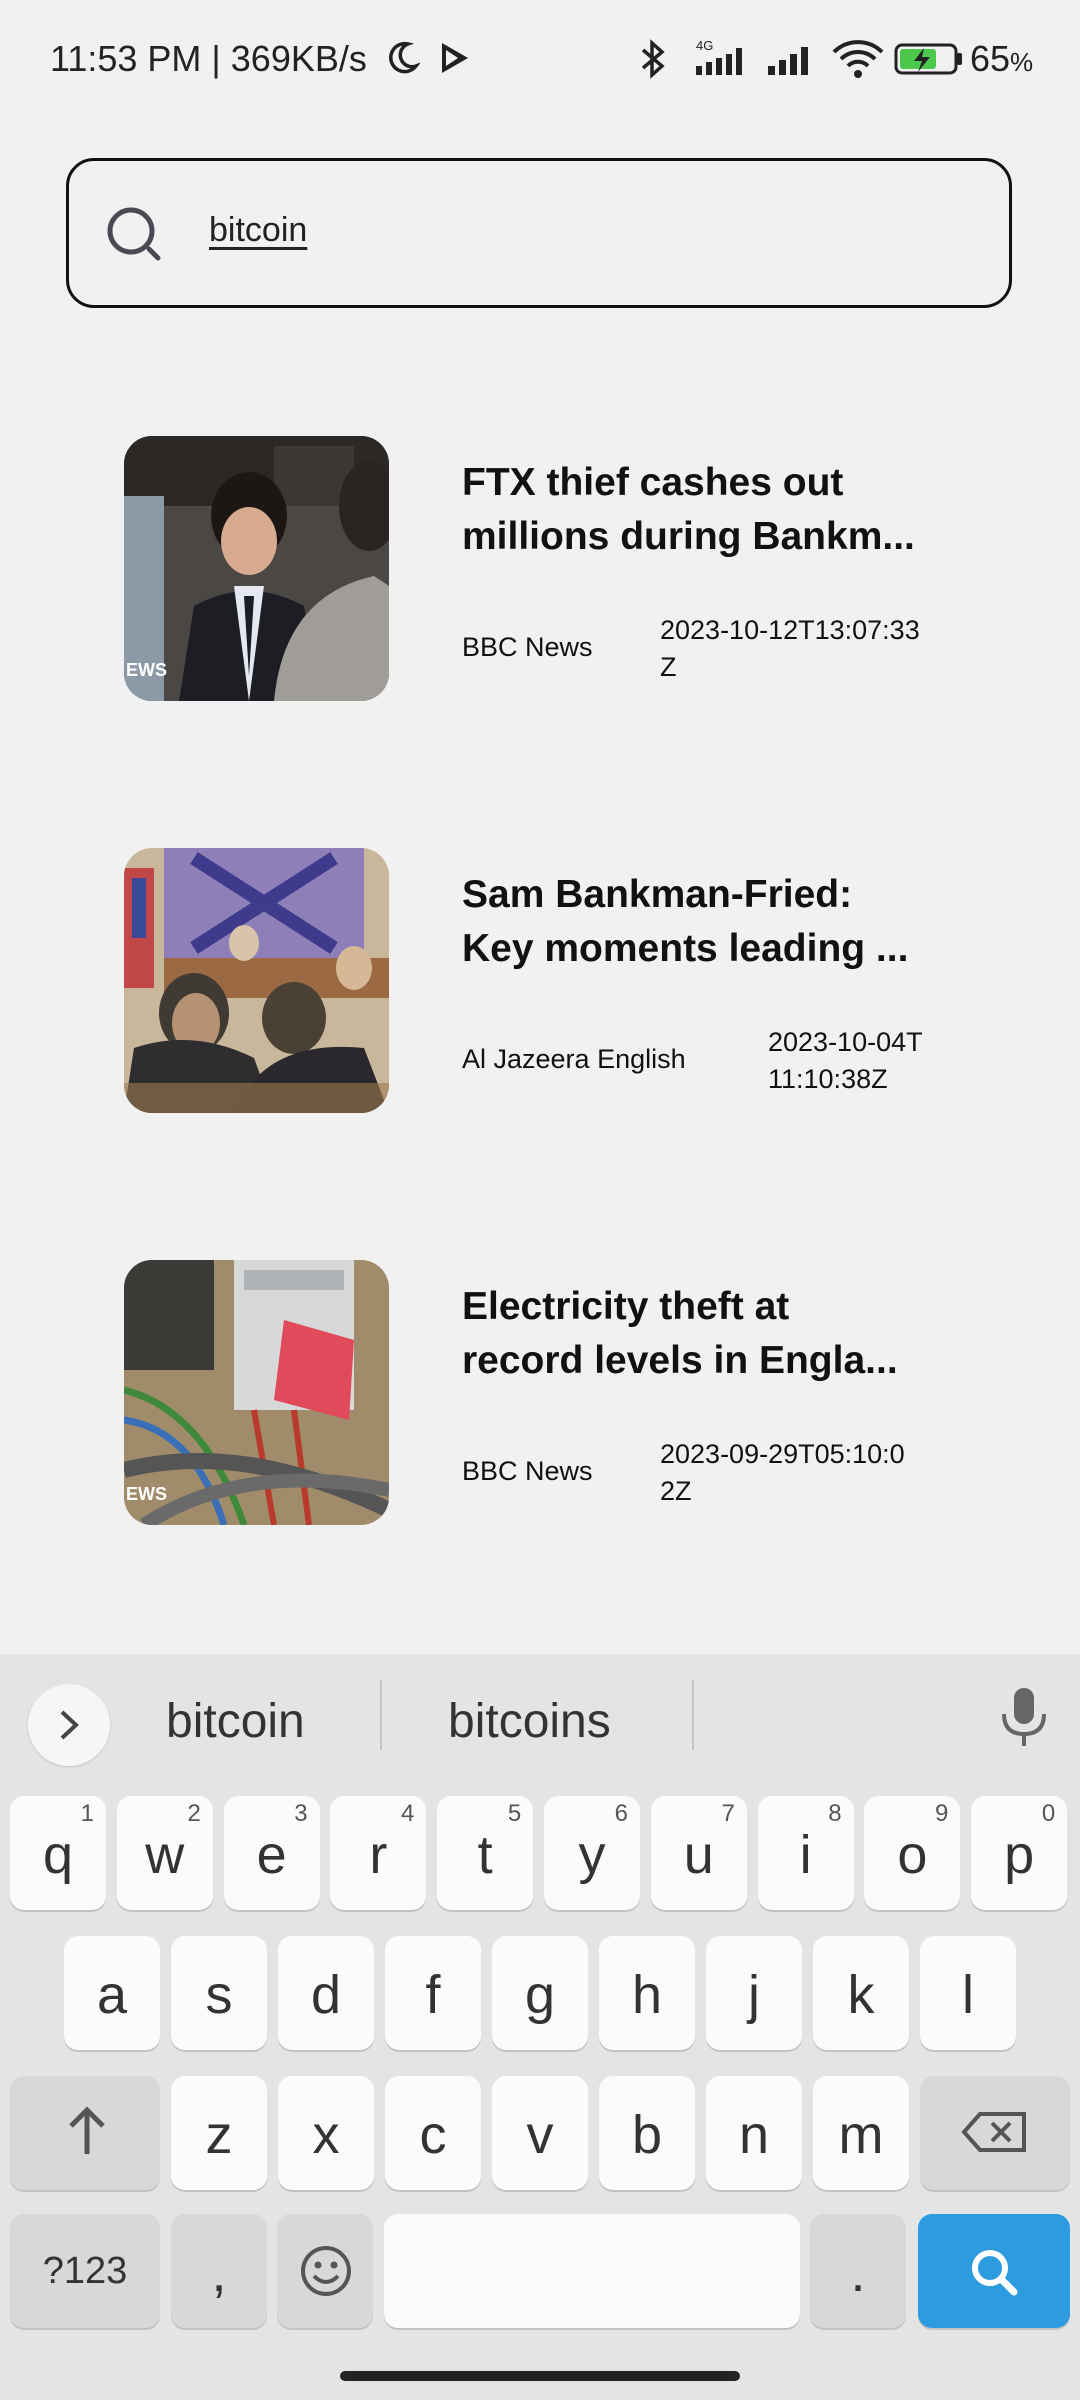  I want to click on key-v: v, so click(540, 2133).